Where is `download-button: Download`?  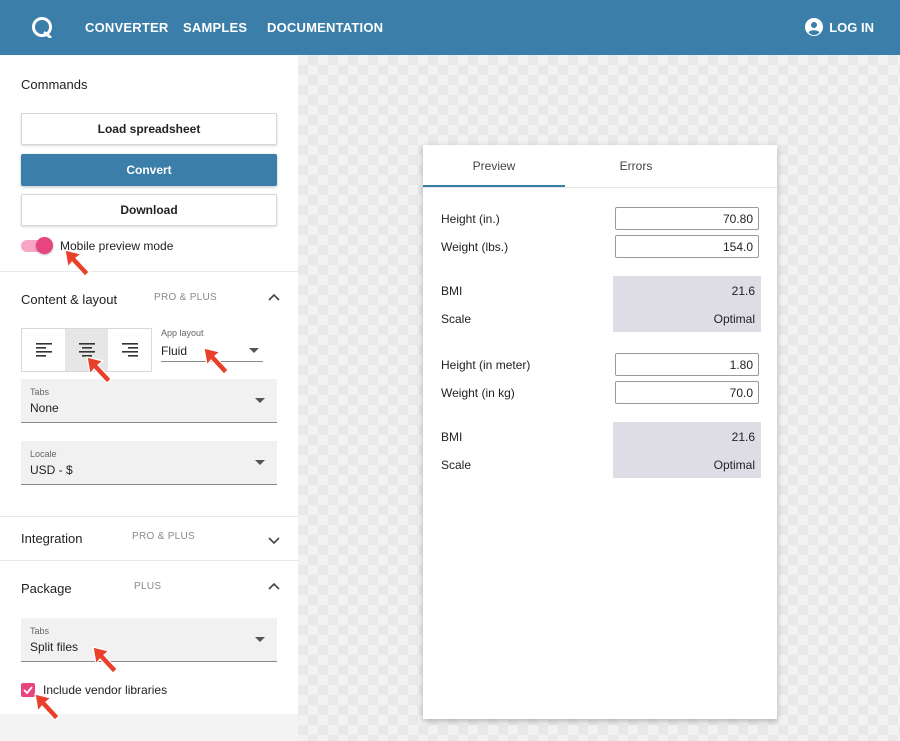 download-button: Download is located at coordinates (149, 210).